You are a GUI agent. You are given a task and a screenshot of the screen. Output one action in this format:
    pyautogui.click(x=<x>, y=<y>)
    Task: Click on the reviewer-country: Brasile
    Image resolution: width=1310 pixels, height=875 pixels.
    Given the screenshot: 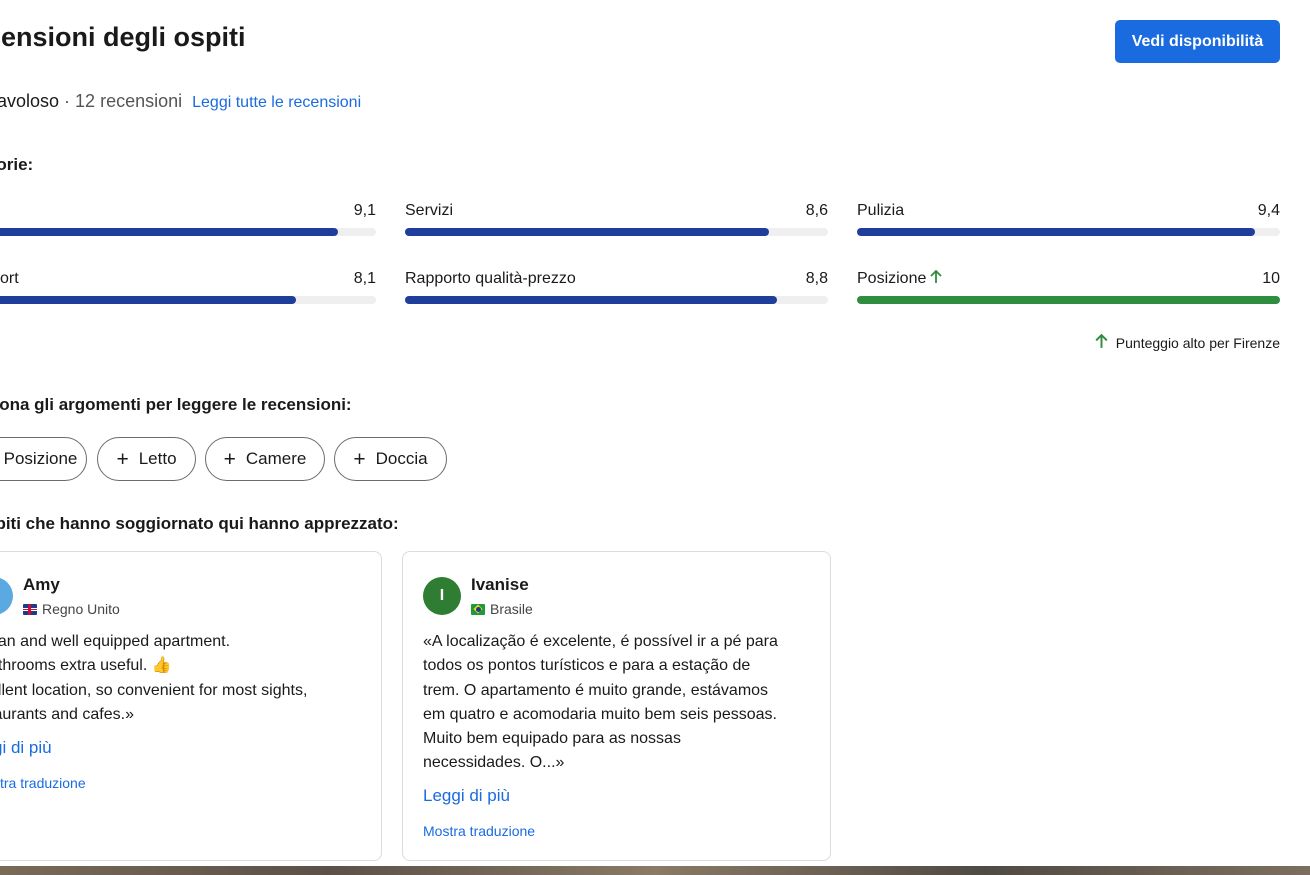 What is the action you would take?
    pyautogui.click(x=502, y=609)
    